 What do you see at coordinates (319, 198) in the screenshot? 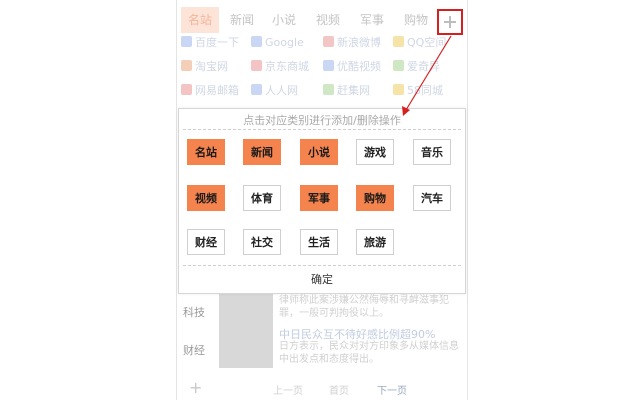
I see `category-toggle: 军事` at bounding box center [319, 198].